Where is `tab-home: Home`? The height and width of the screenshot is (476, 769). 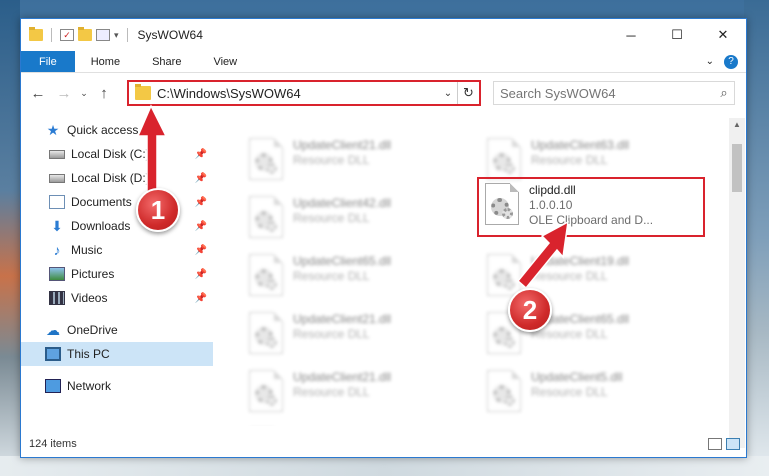
tab-home: Home is located at coordinates (105, 61).